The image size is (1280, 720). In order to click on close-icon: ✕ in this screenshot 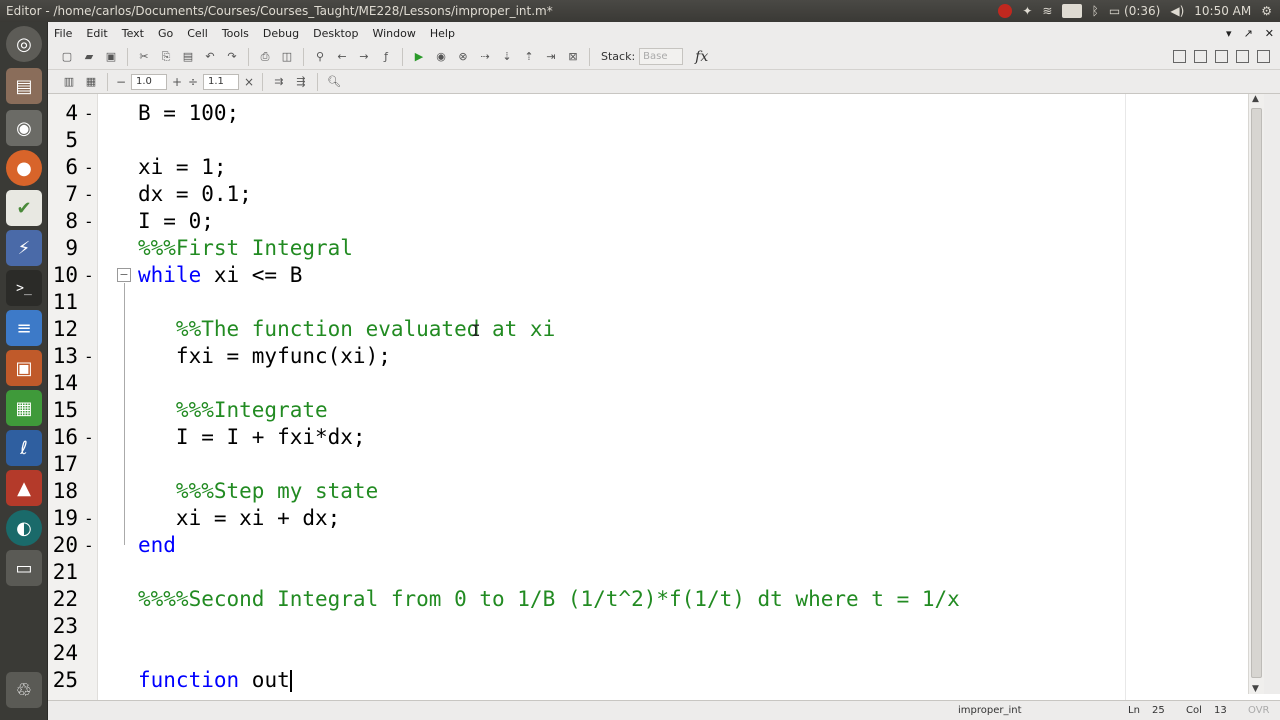, I will do `click(1269, 33)`.